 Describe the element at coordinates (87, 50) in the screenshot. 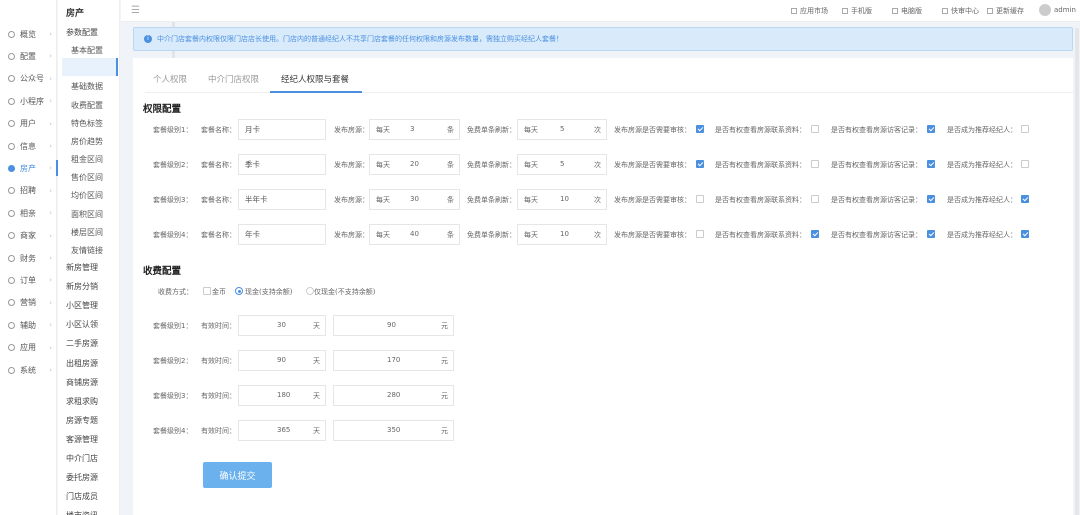

I see `sub-sidebar-item: 基本配置` at that location.